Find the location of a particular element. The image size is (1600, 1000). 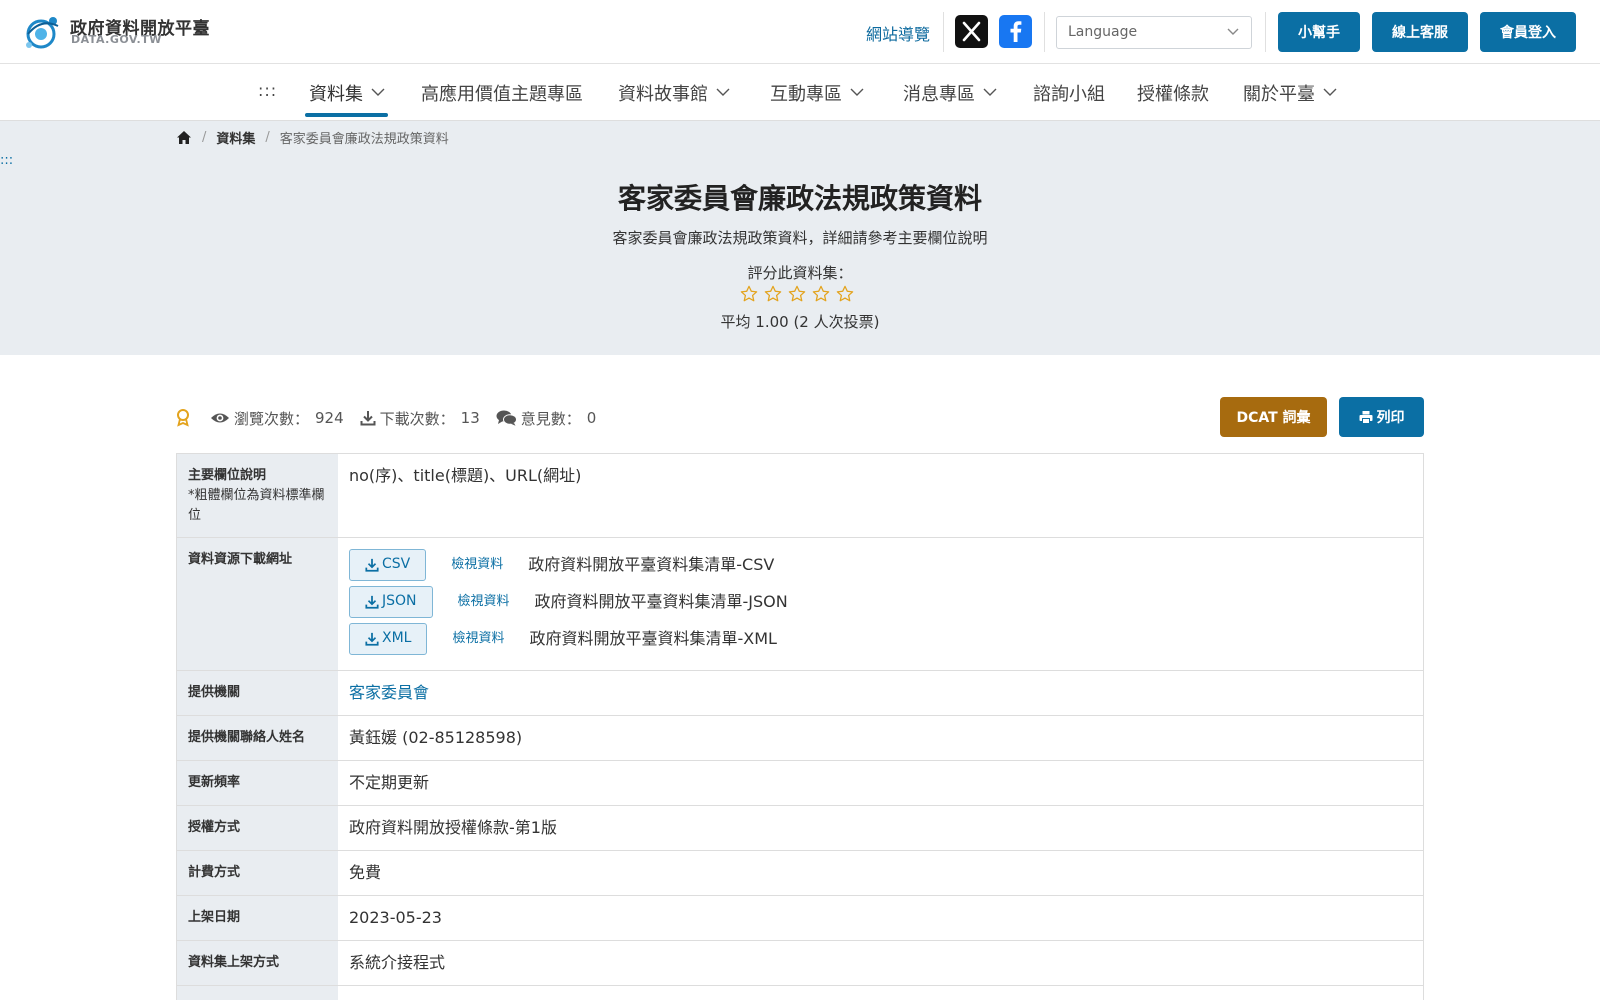

nav-item-label: 關於平臺 is located at coordinates (1279, 94).